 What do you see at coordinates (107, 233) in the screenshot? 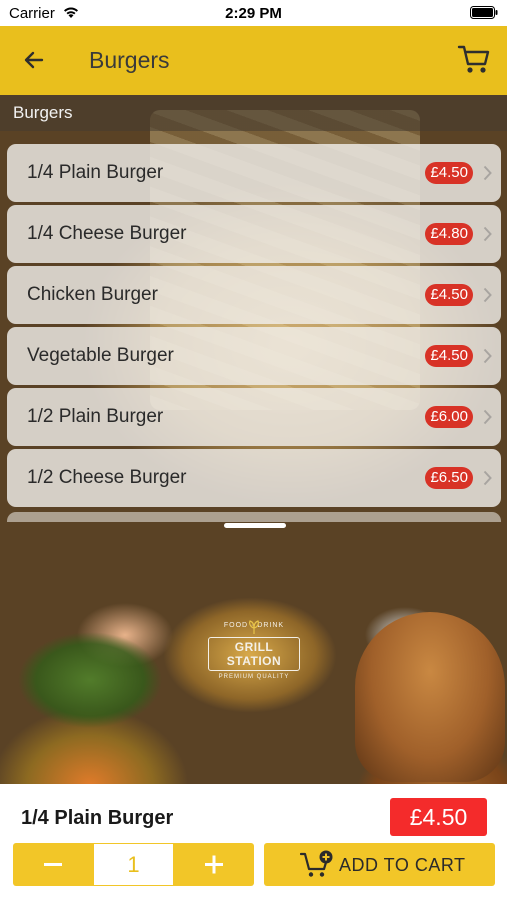
I see `menu-item-name: 1/4 Cheese Burger` at bounding box center [107, 233].